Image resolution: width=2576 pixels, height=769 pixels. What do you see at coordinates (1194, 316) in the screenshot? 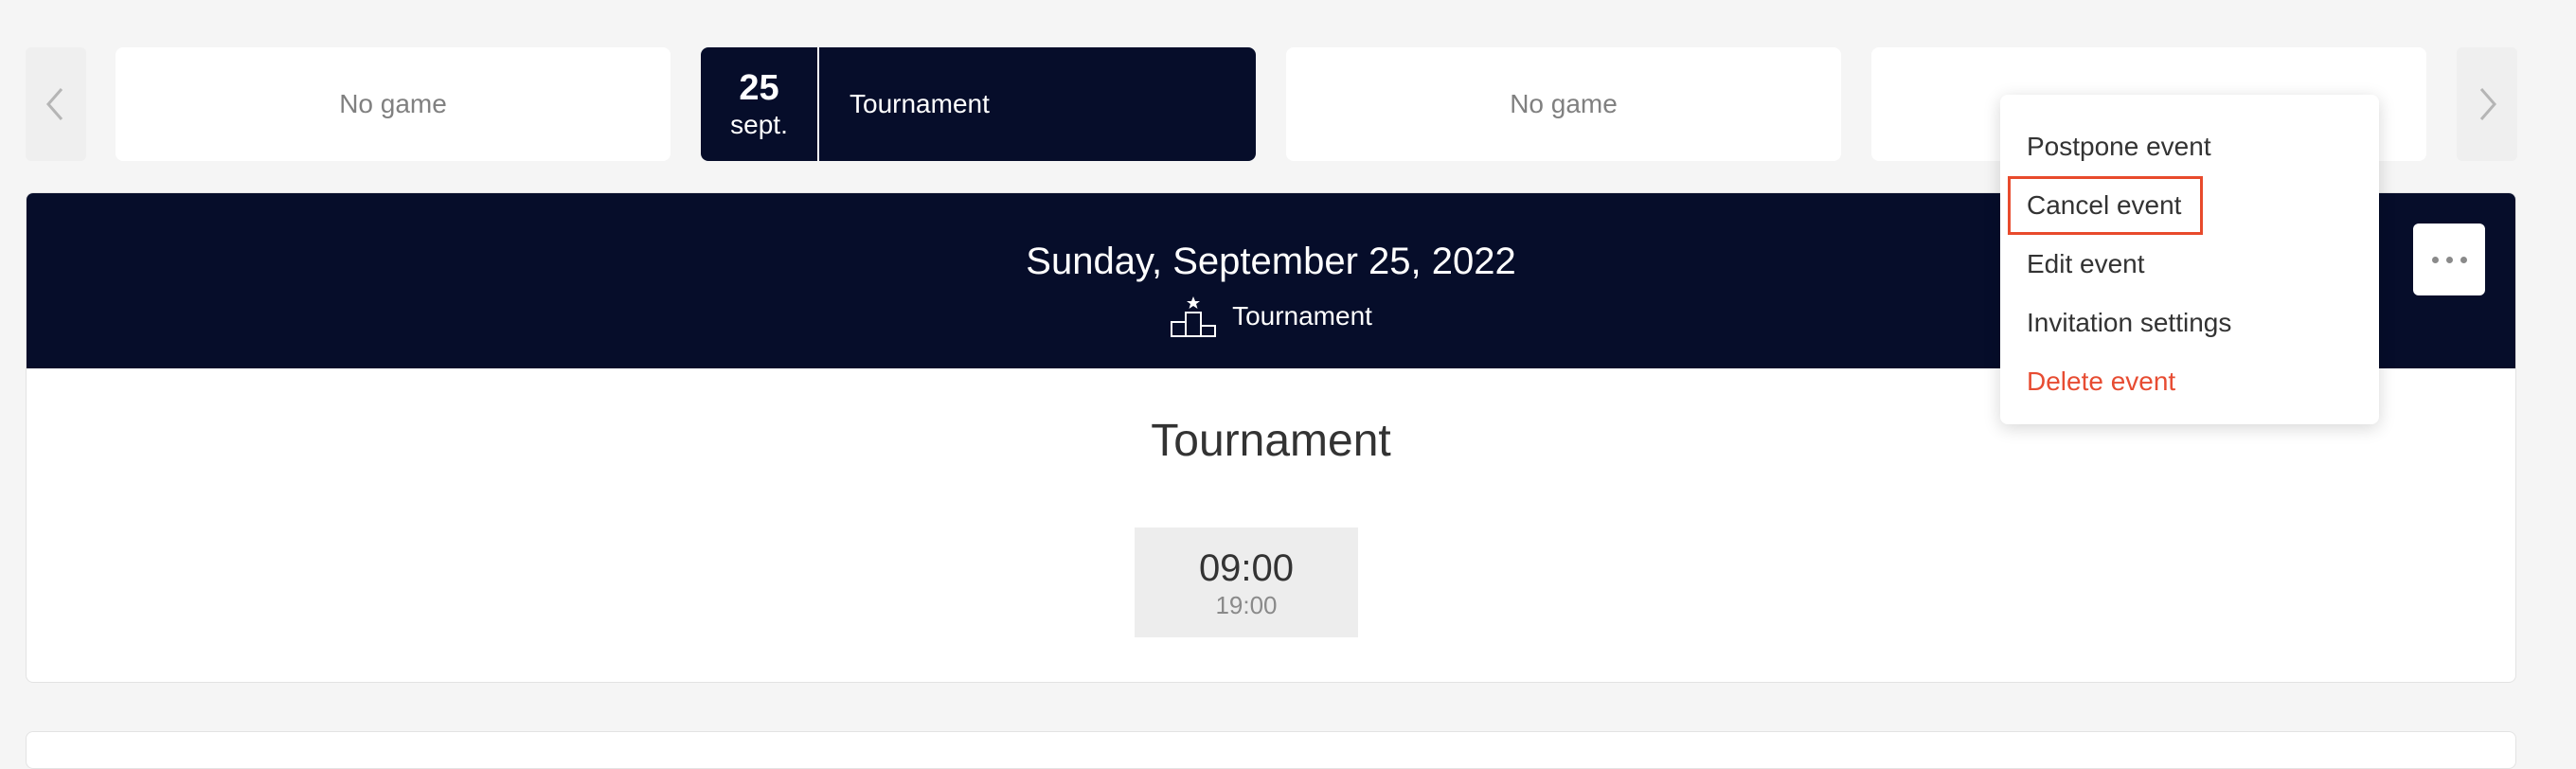
I see `podium-icon` at bounding box center [1194, 316].